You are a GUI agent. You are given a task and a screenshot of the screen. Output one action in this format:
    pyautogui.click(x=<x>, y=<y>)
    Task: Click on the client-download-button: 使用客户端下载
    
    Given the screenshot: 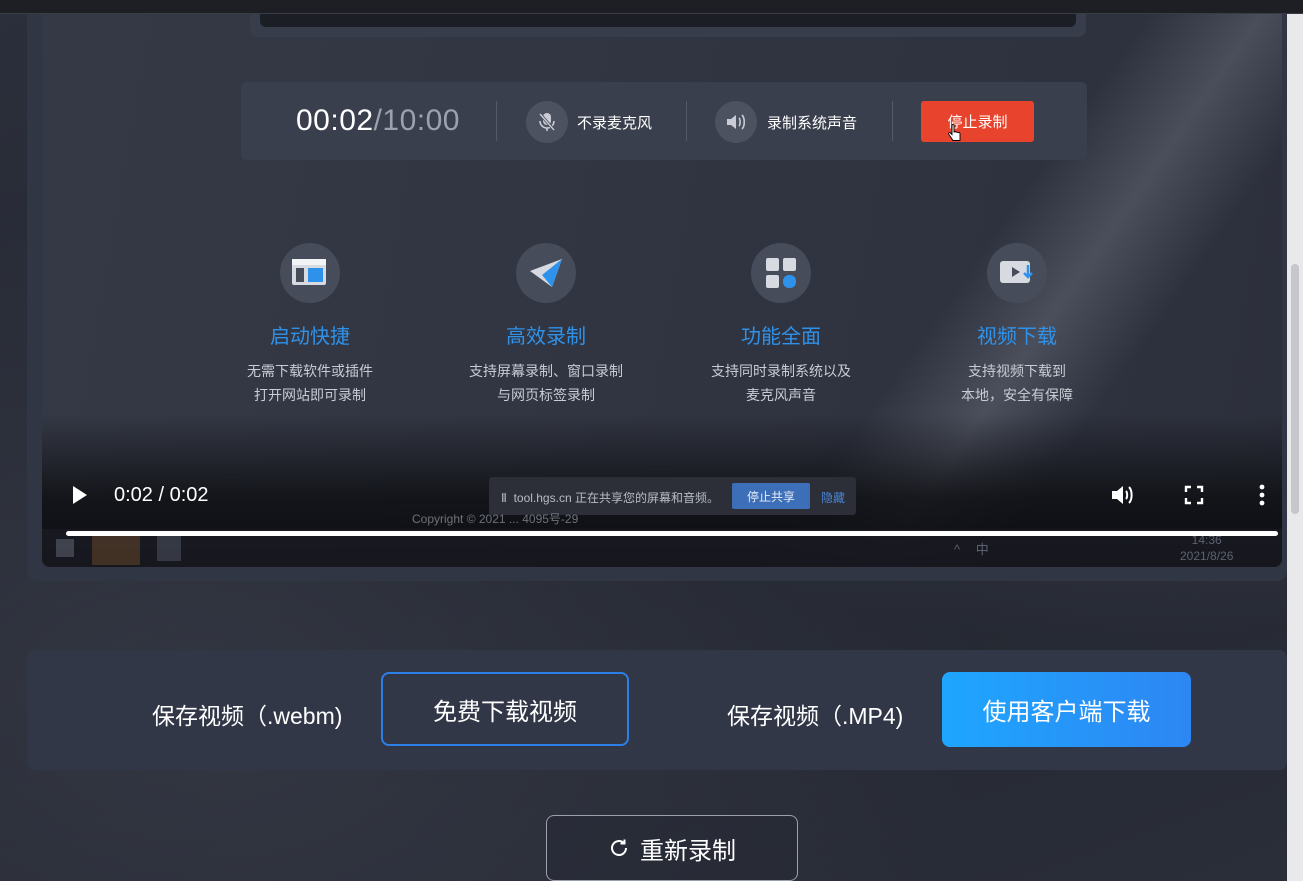 What is the action you would take?
    pyautogui.click(x=1066, y=709)
    